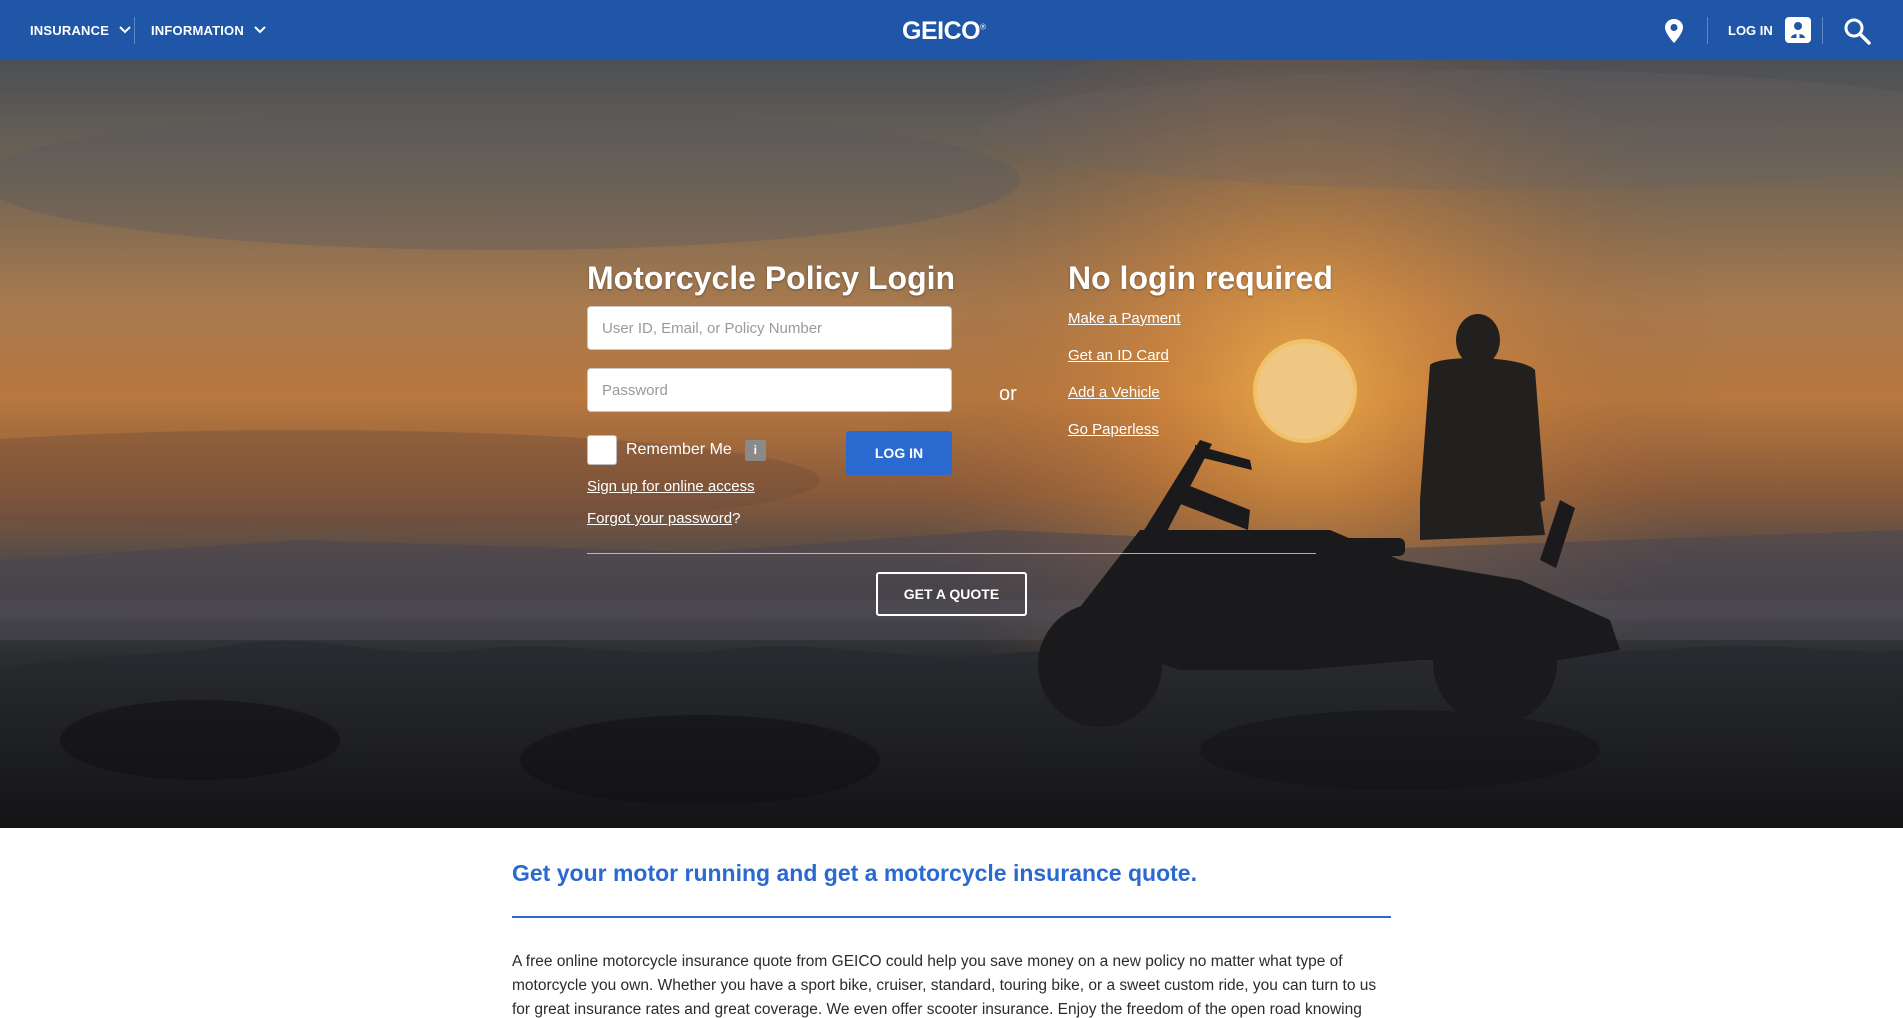  I want to click on password-input, so click(769, 390).